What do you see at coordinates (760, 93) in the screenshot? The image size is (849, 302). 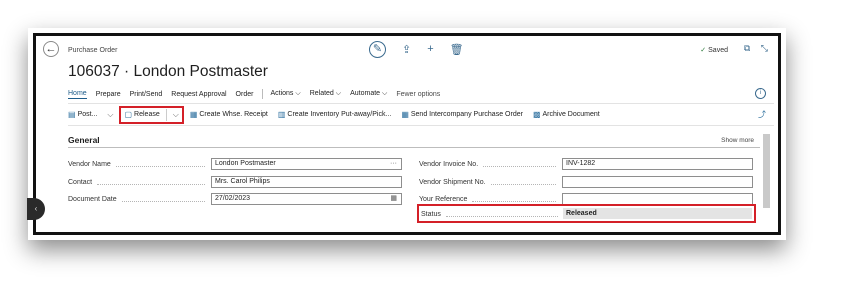 I see `info-icon: i` at bounding box center [760, 93].